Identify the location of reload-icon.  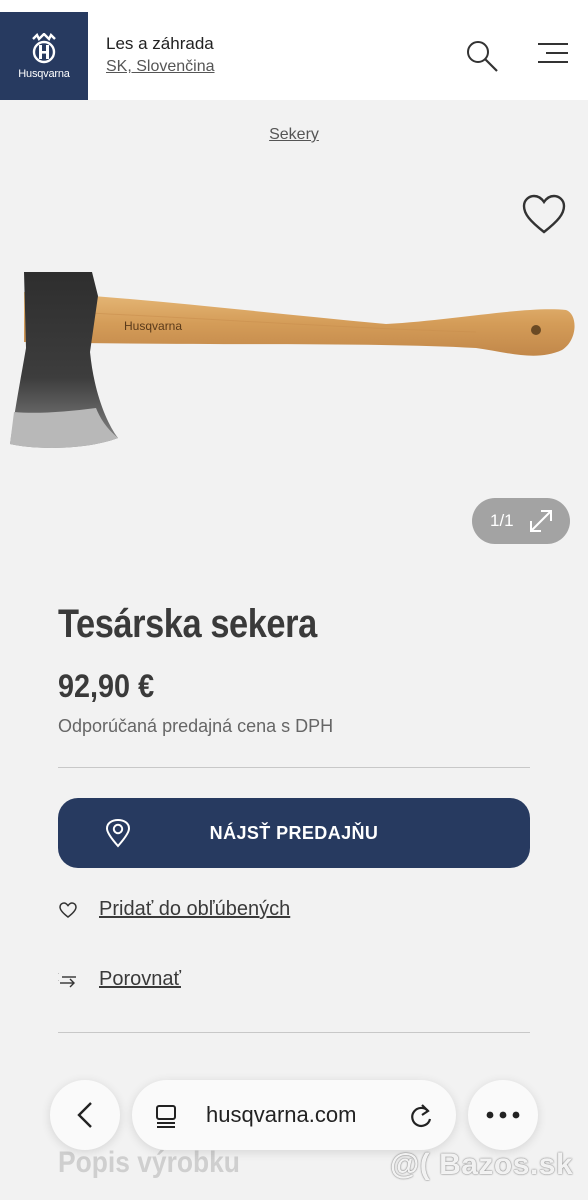
(421, 1116).